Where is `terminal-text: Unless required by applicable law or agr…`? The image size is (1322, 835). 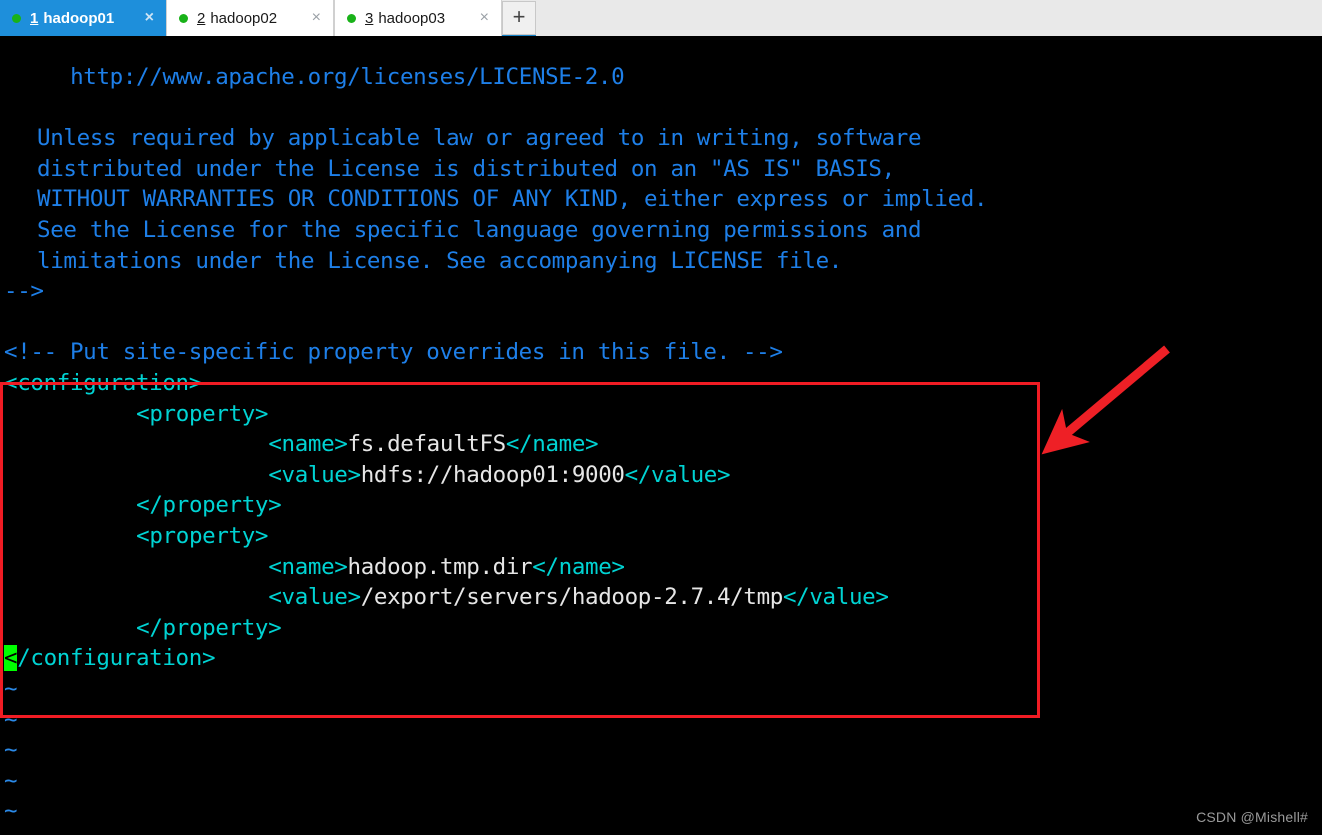
terminal-text: Unless required by applicable law or agr… is located at coordinates (479, 138).